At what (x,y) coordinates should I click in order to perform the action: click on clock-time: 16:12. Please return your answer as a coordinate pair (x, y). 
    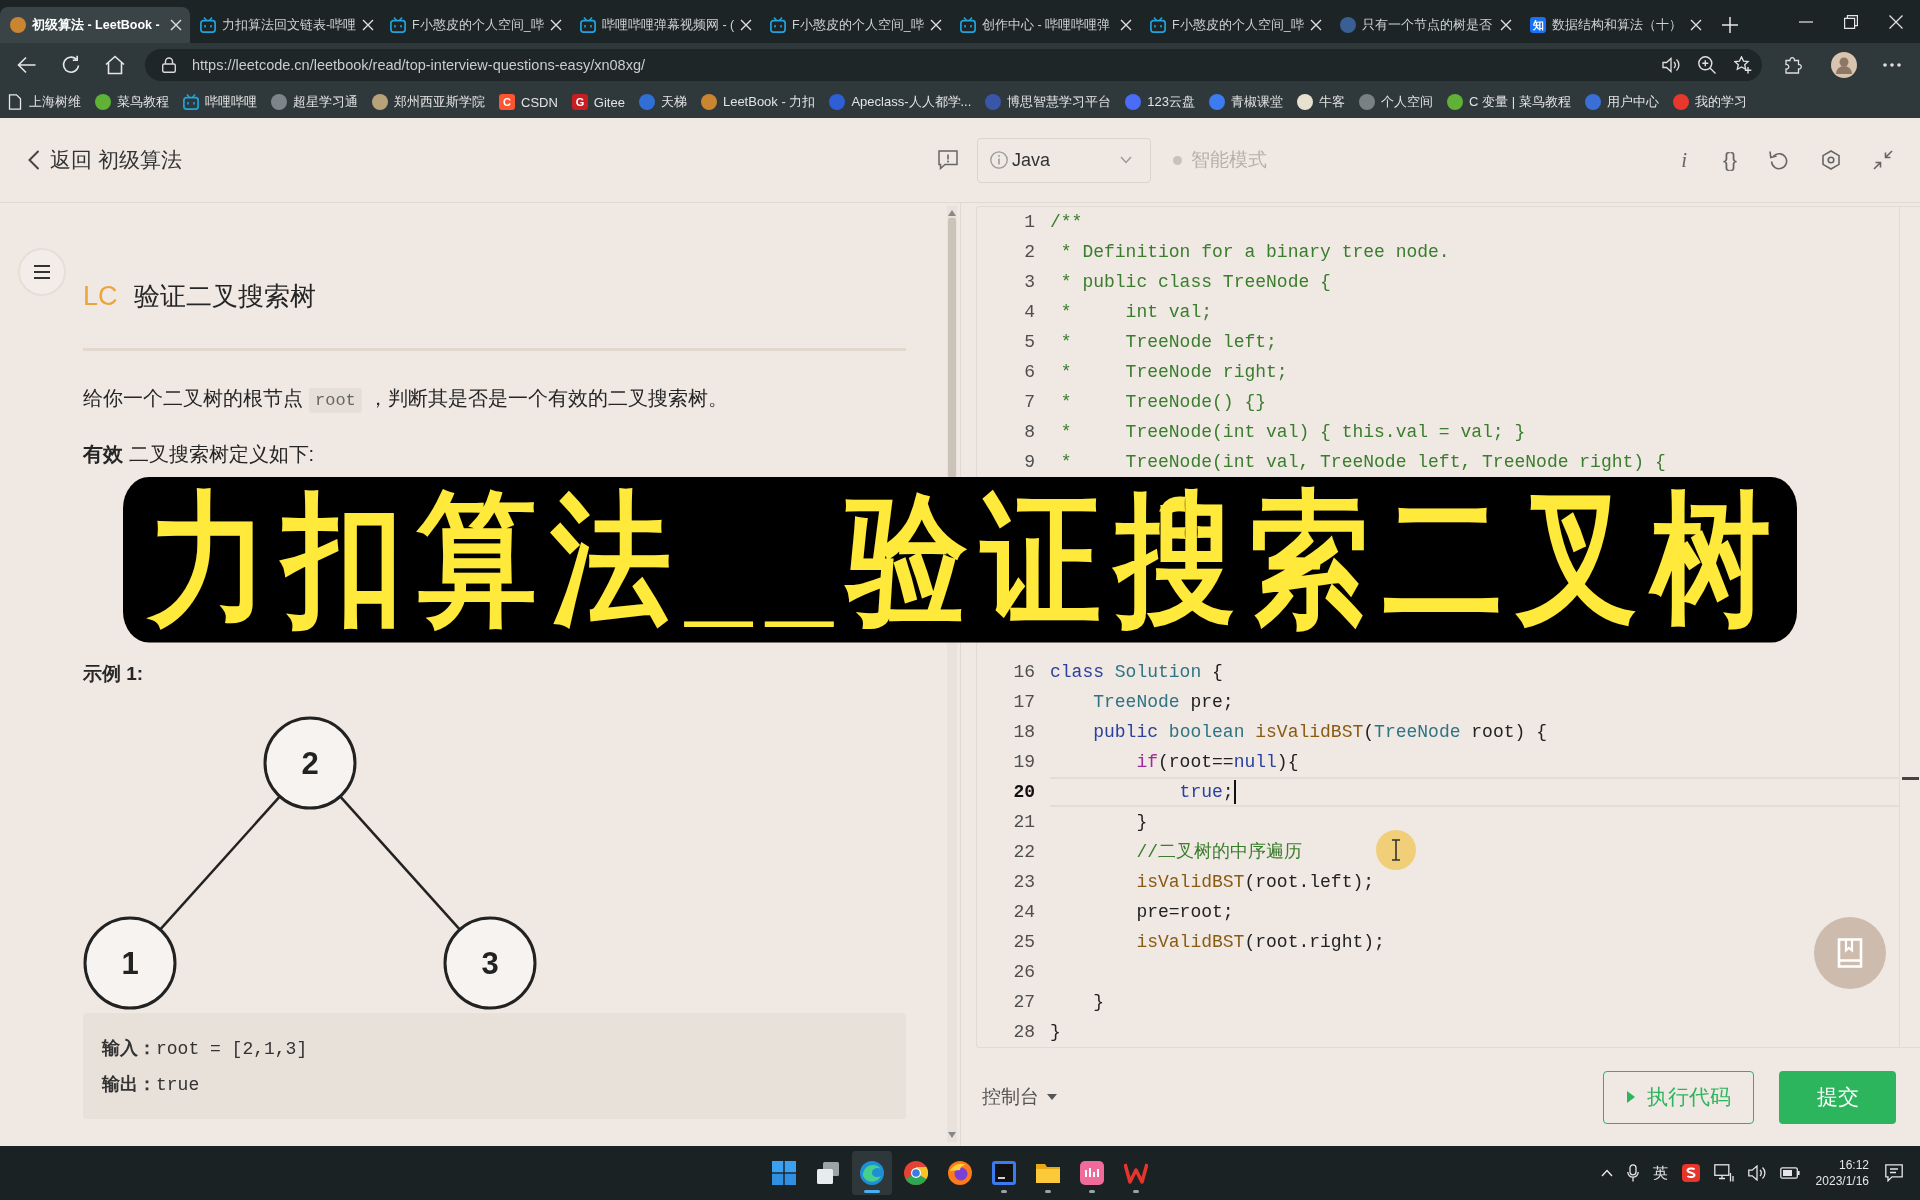
    Looking at the image, I should click on (1853, 1165).